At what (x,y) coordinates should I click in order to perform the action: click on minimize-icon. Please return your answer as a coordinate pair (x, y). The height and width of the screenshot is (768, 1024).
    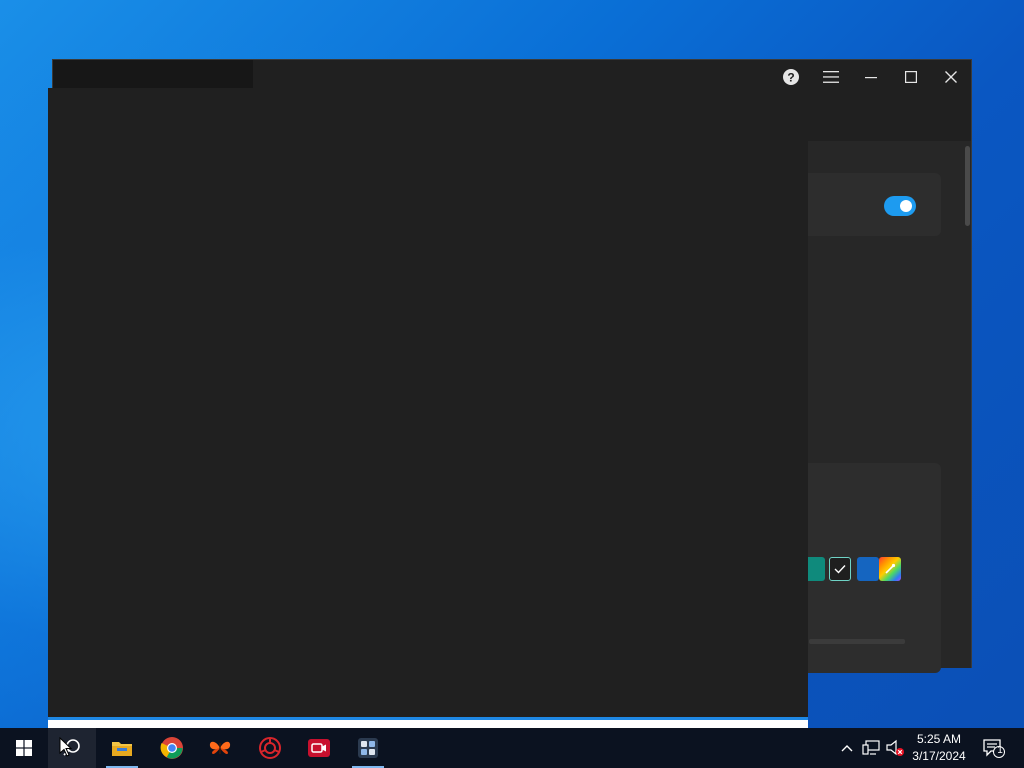
    Looking at the image, I should click on (871, 78).